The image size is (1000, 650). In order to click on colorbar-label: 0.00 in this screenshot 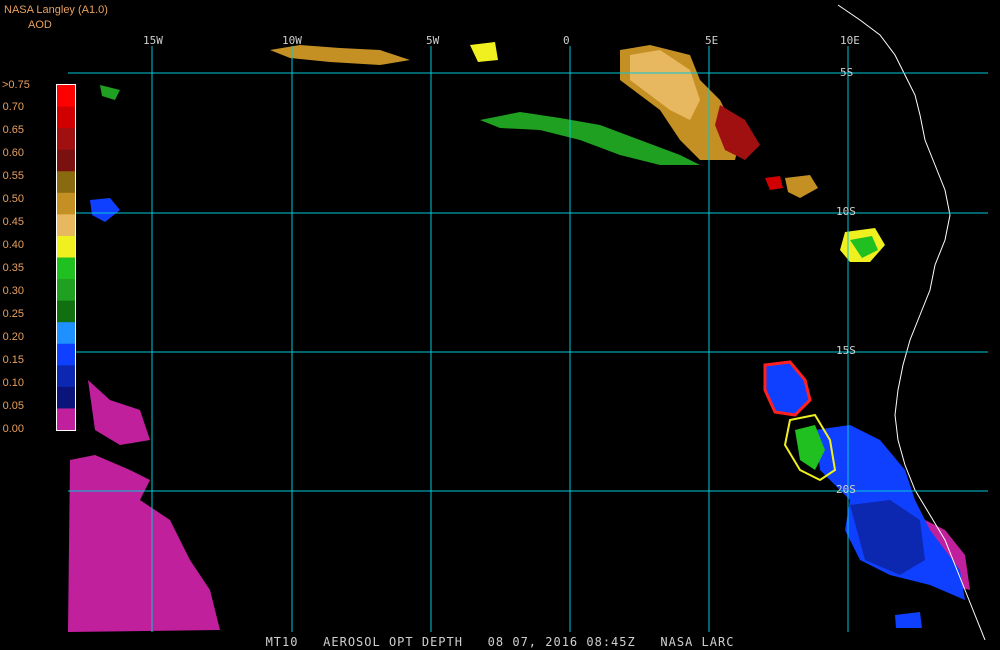, I will do `click(13, 429)`.